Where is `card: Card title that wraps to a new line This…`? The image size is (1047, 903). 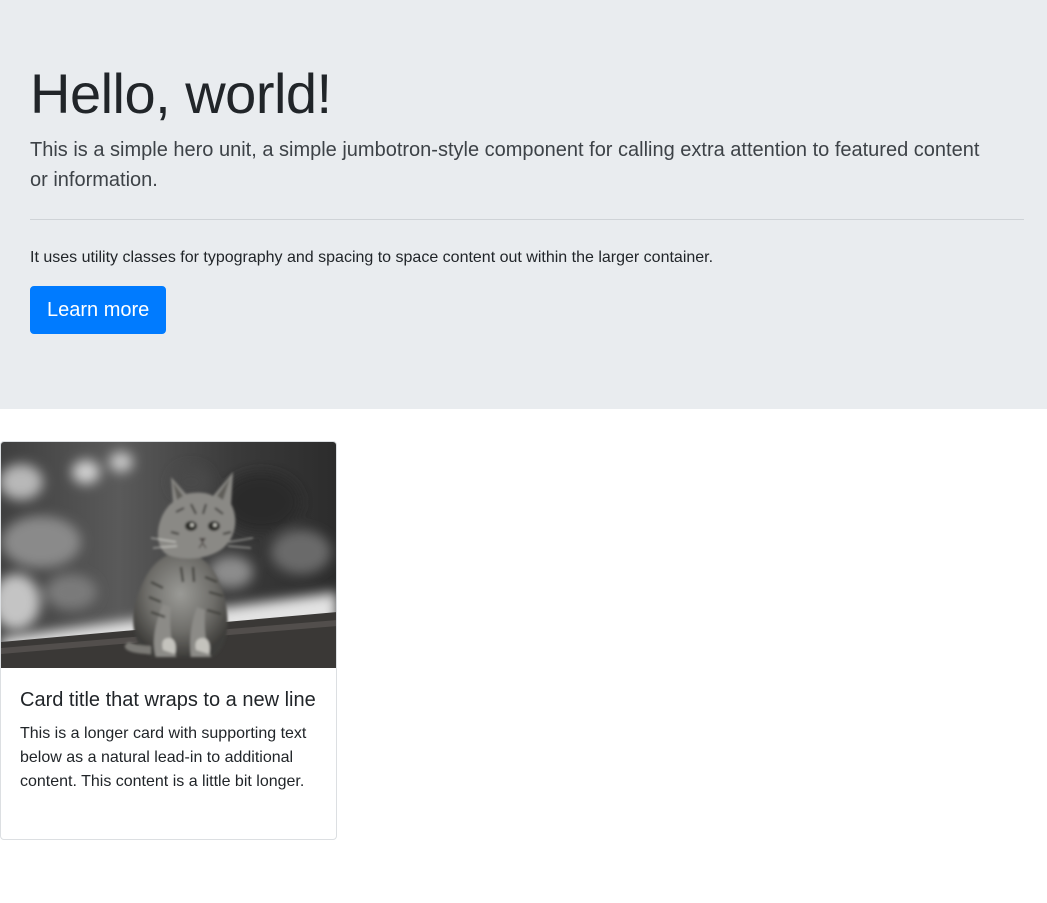 card: Card title that wraps to a new line This… is located at coordinates (168, 640).